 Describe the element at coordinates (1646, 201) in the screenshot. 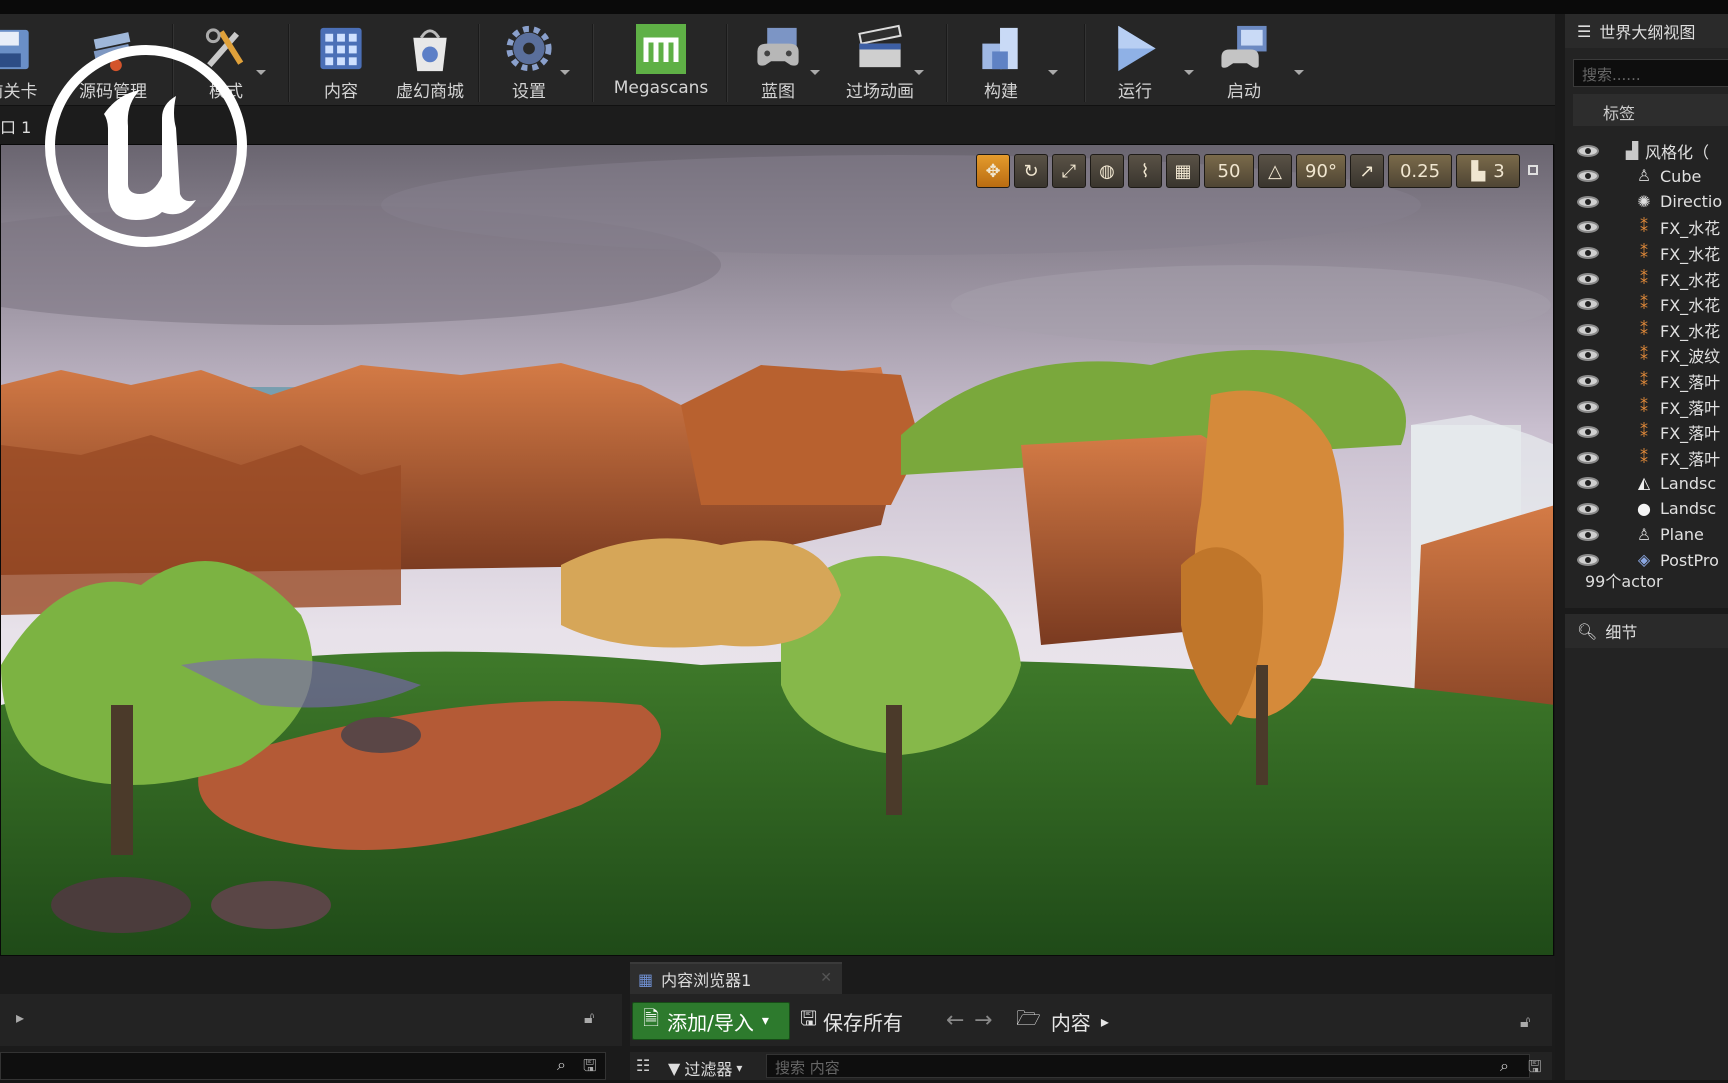

I see `outliner-row: ✺ Directio` at that location.